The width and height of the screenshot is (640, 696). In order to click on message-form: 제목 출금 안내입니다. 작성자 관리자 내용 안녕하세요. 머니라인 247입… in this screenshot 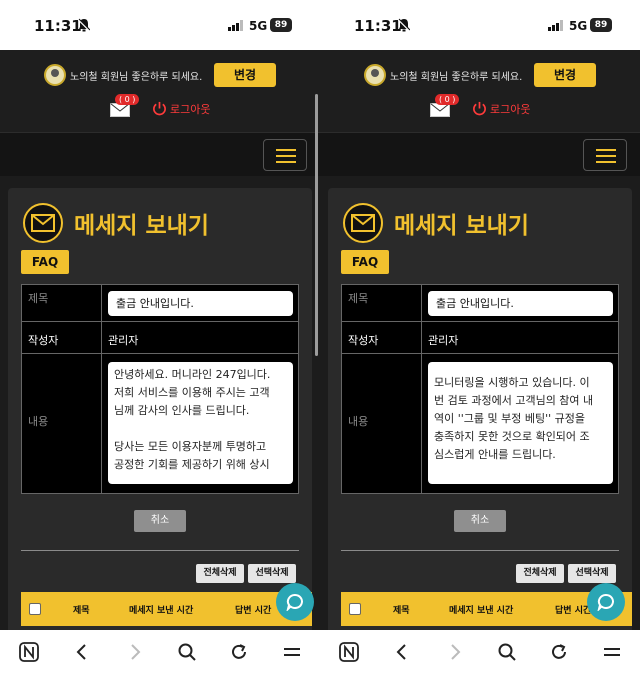, I will do `click(160, 389)`.